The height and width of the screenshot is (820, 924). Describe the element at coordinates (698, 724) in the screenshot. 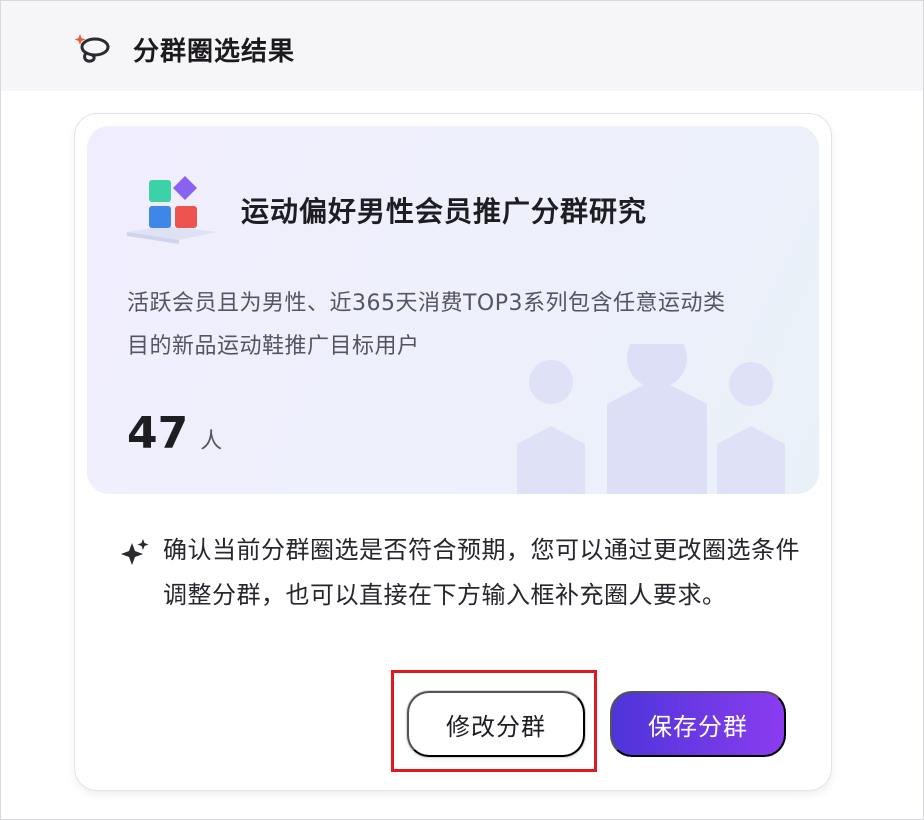

I see `save-segment-button: 保存分群` at that location.